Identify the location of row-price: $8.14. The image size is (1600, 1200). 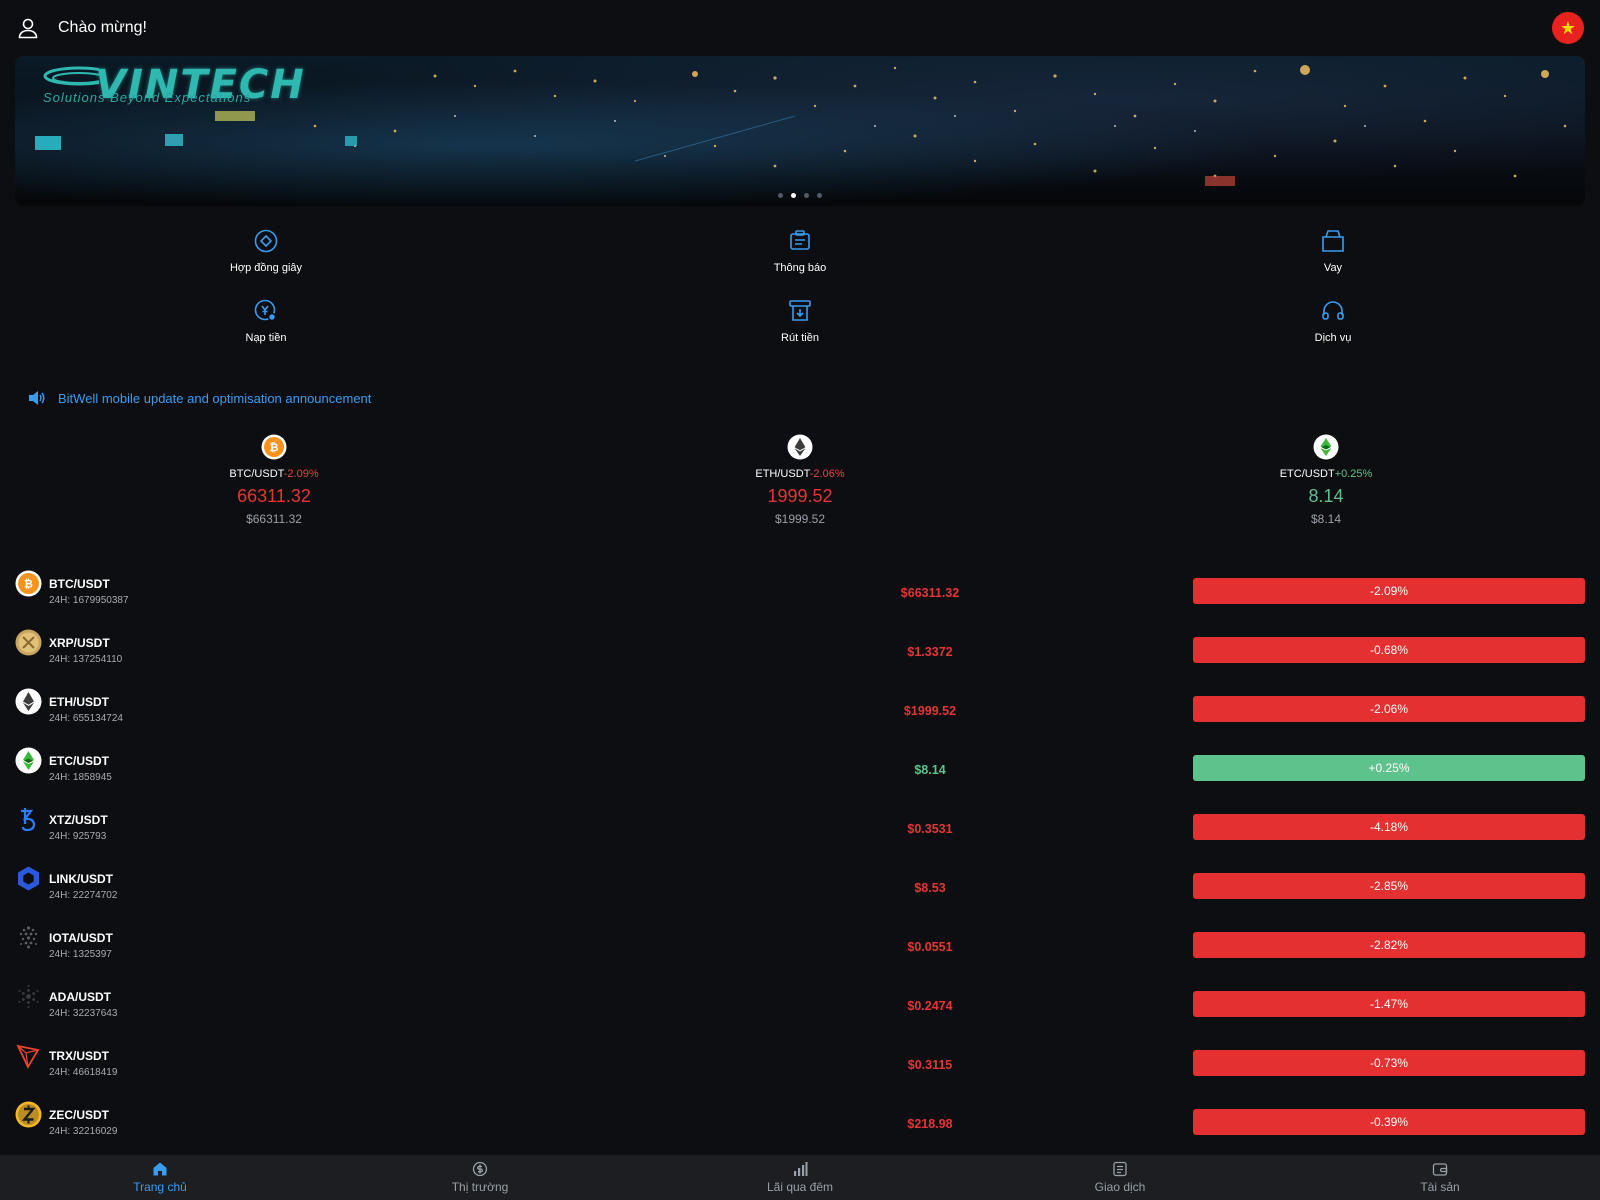
(930, 770).